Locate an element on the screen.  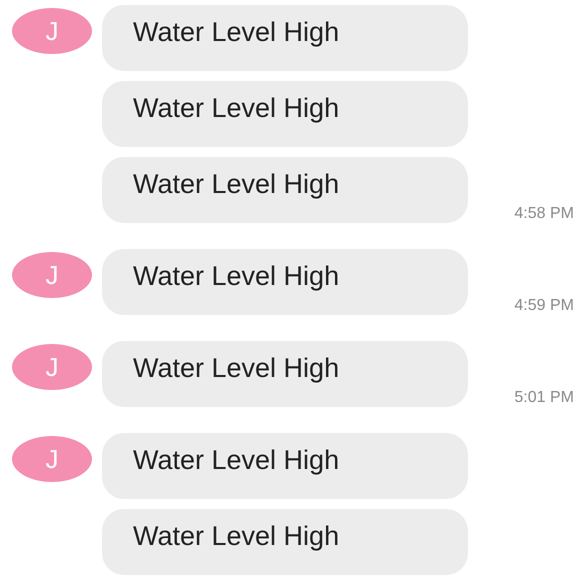
message-time: 5:01 PM is located at coordinates (544, 398).